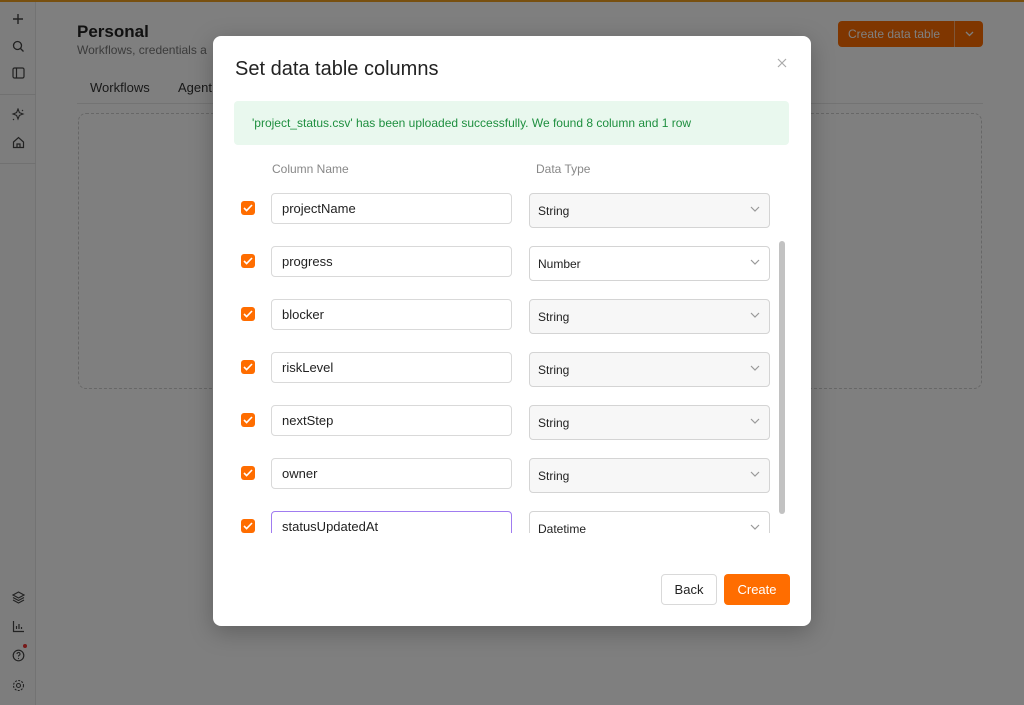 The width and height of the screenshot is (1024, 705). What do you see at coordinates (559, 263) in the screenshot?
I see `data-type-value: Number` at bounding box center [559, 263].